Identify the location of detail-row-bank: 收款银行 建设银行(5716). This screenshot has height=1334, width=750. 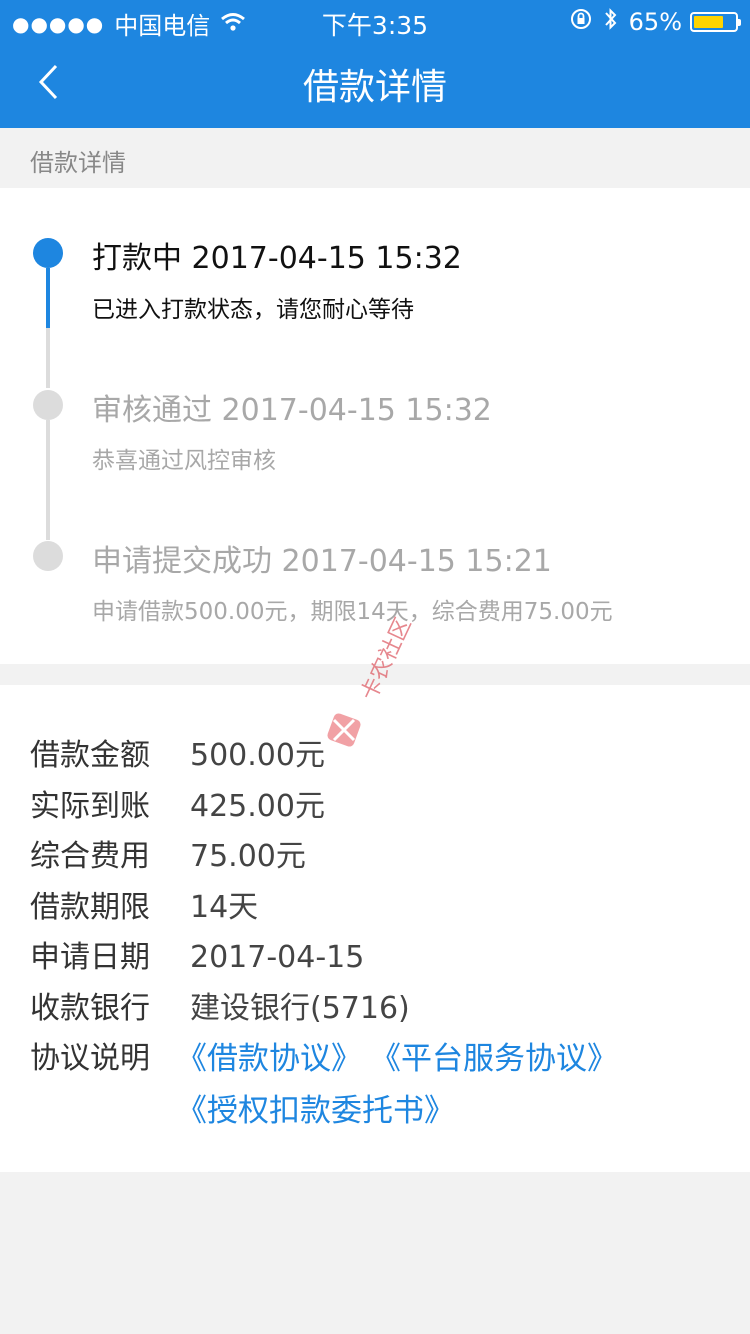
(220, 1005).